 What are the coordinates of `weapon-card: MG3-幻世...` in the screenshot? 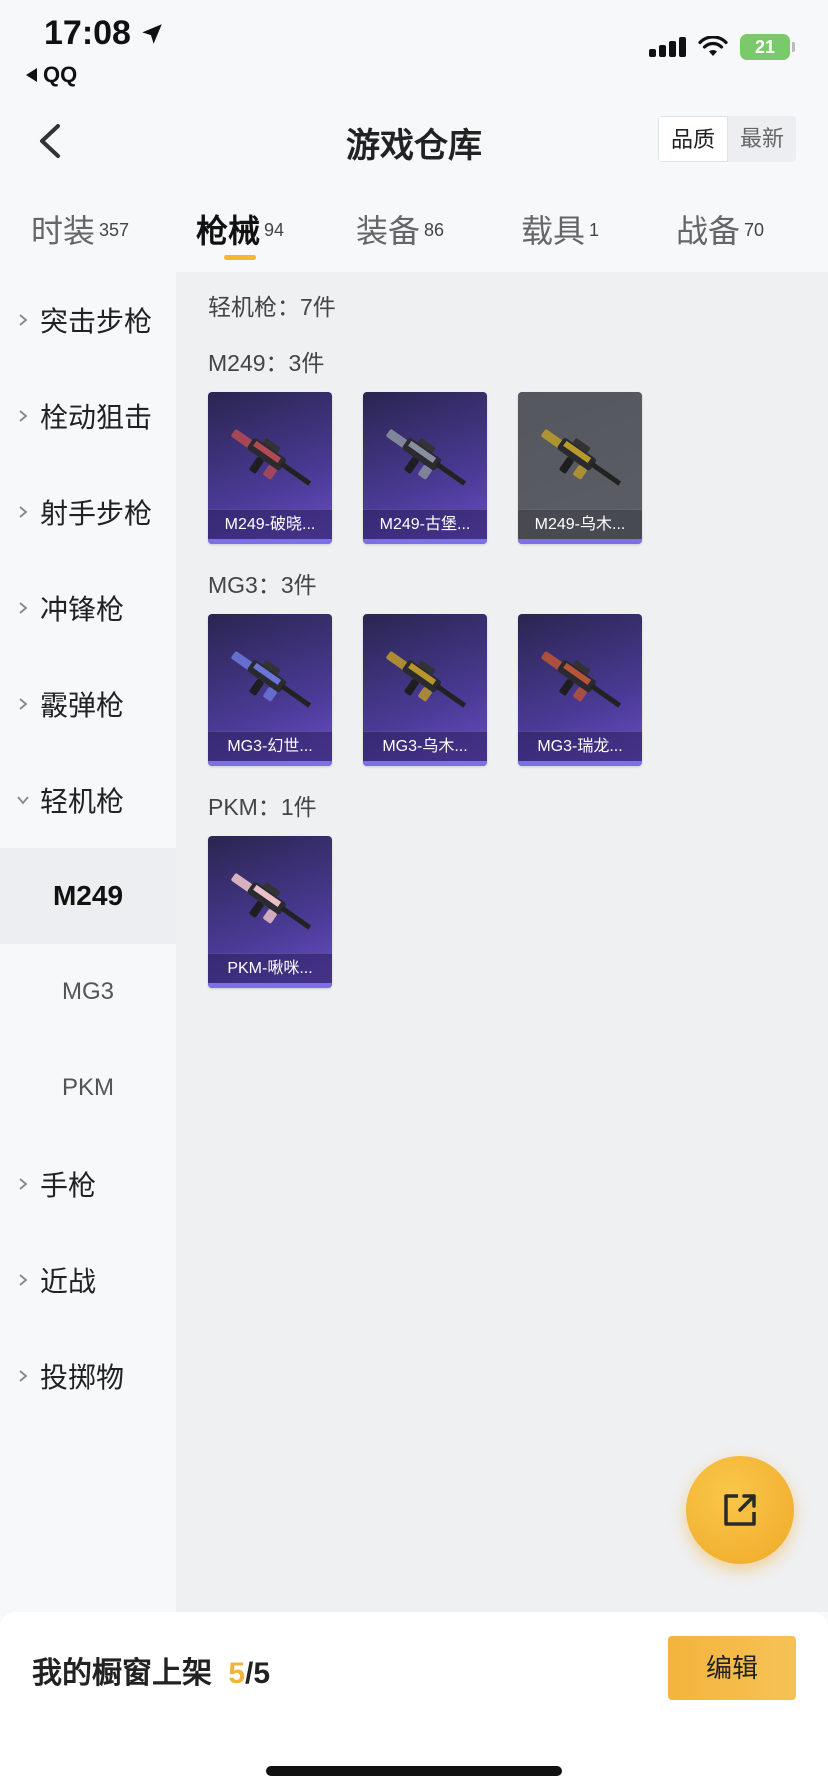 It's located at (270, 690).